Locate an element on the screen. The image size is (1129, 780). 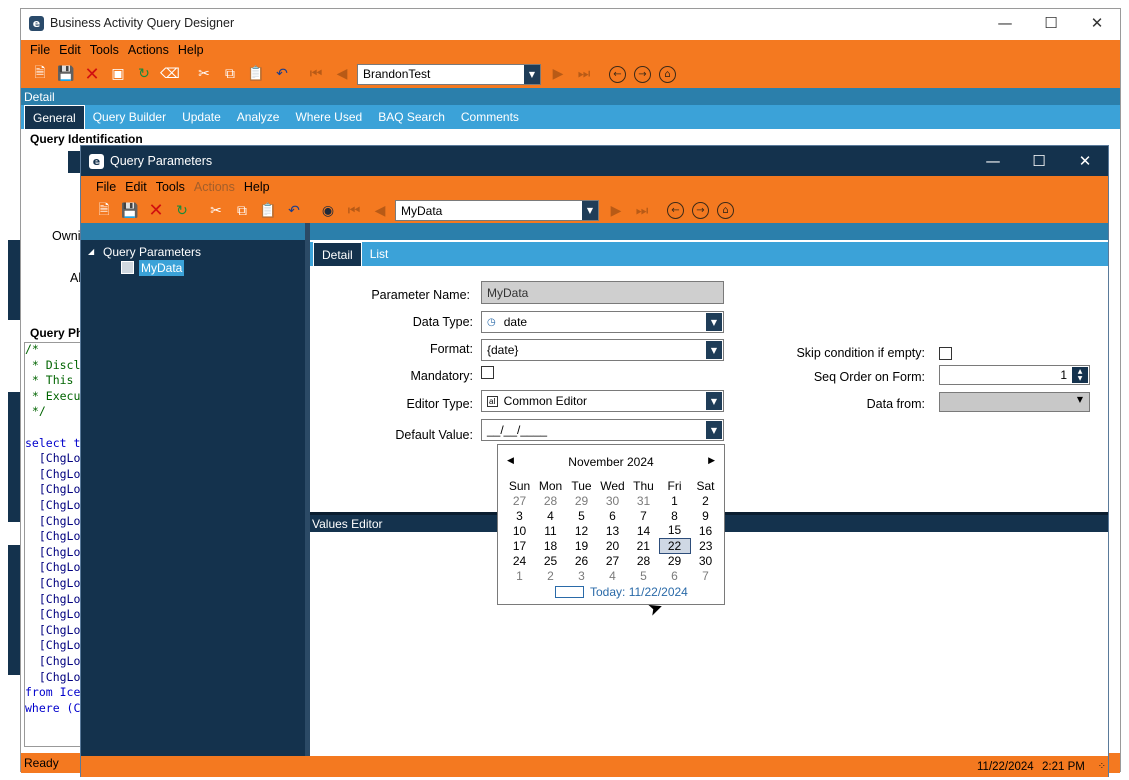
resize-grip-icon: ⁘ is located at coordinates (1102, 766).